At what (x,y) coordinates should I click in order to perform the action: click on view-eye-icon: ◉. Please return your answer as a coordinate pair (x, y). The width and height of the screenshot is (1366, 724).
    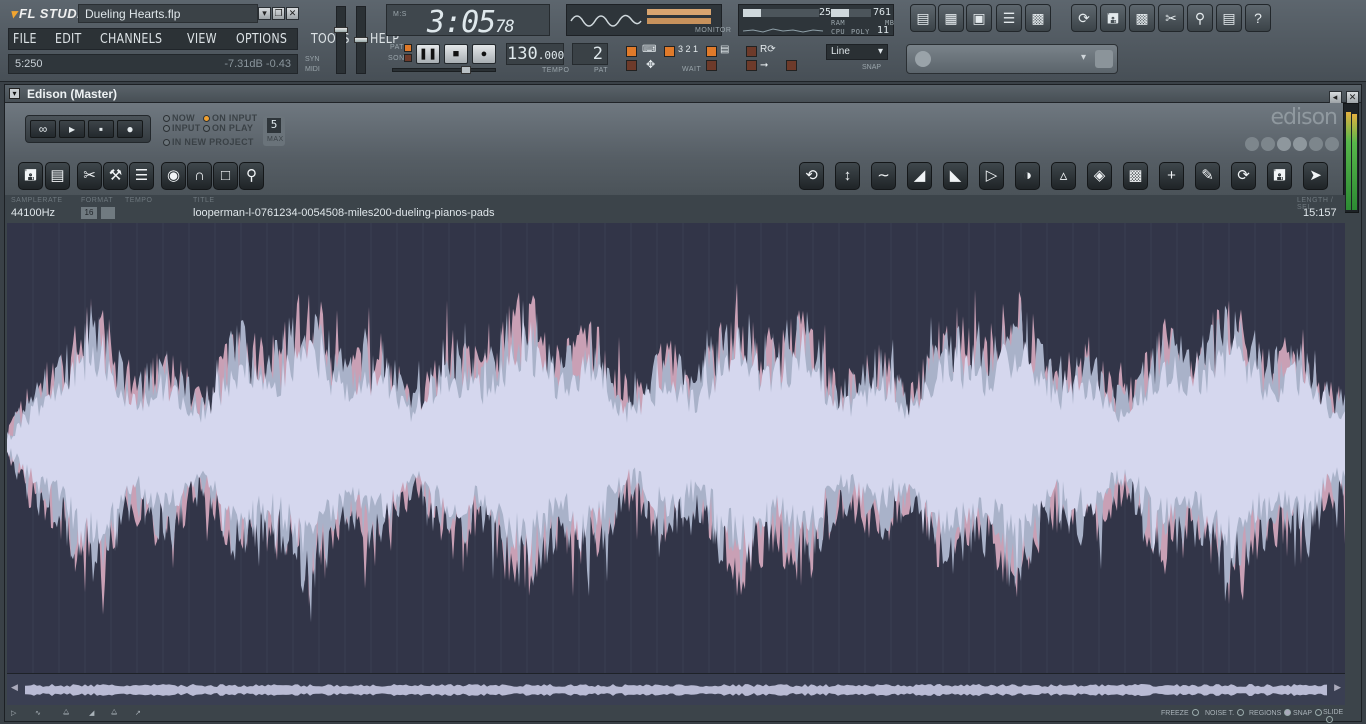
    Looking at the image, I should click on (173, 176).